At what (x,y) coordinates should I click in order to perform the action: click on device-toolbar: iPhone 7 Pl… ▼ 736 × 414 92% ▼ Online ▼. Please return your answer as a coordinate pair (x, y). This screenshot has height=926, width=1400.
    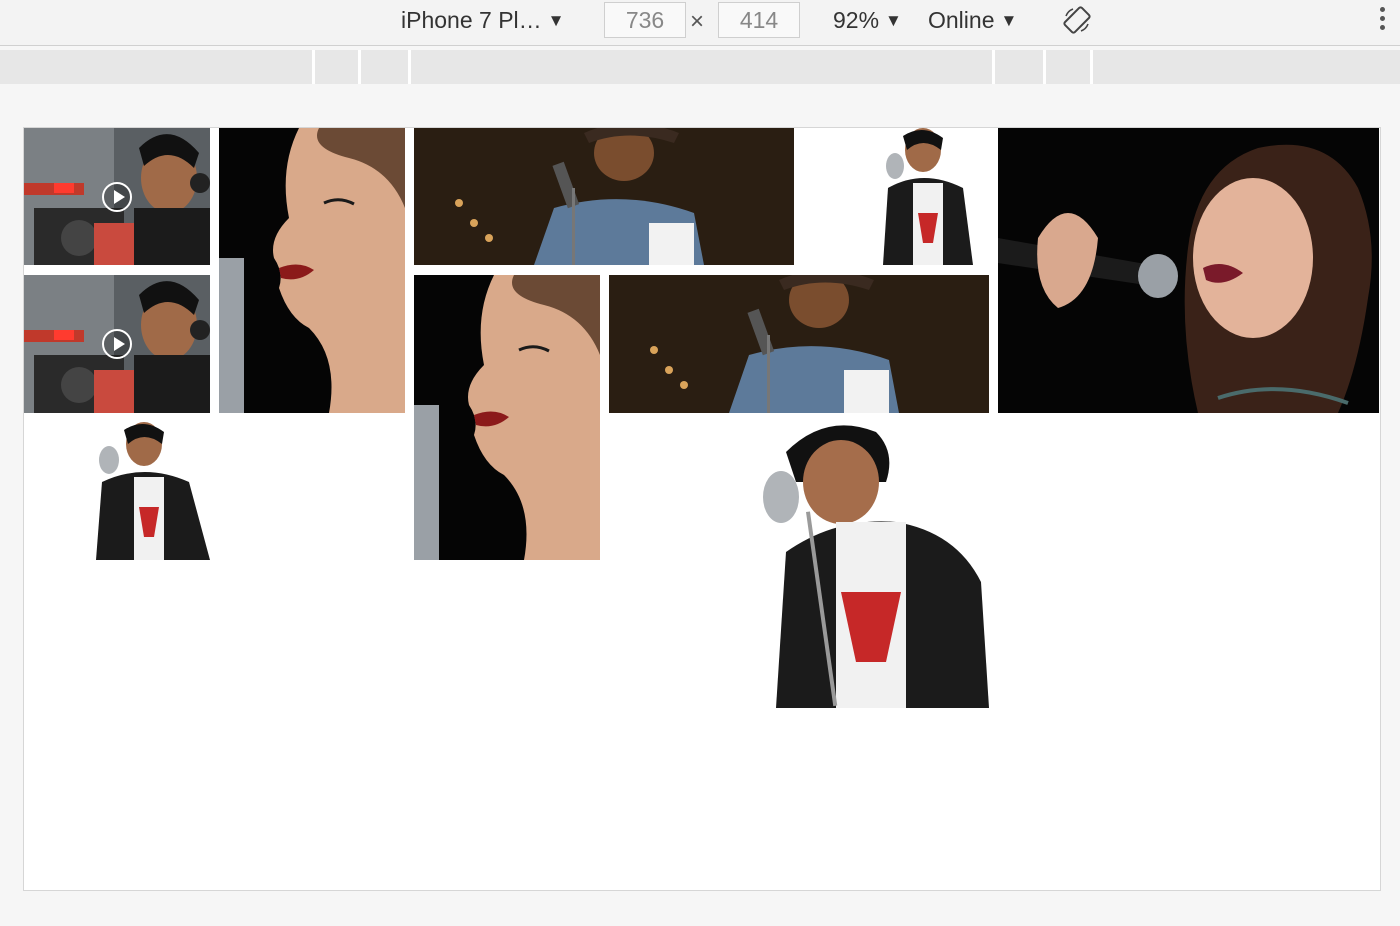
    Looking at the image, I should click on (700, 23).